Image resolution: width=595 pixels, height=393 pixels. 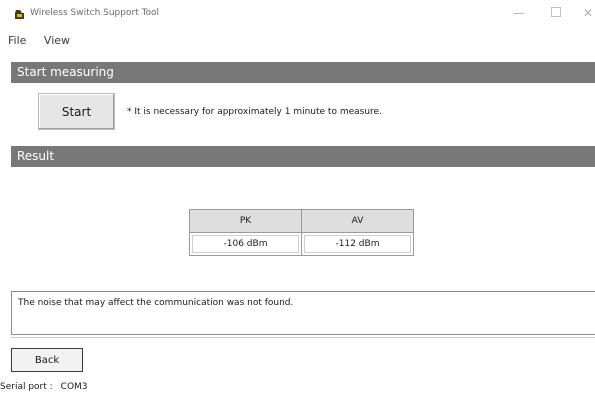 What do you see at coordinates (357, 221) in the screenshot?
I see `column-header-av: AV` at bounding box center [357, 221].